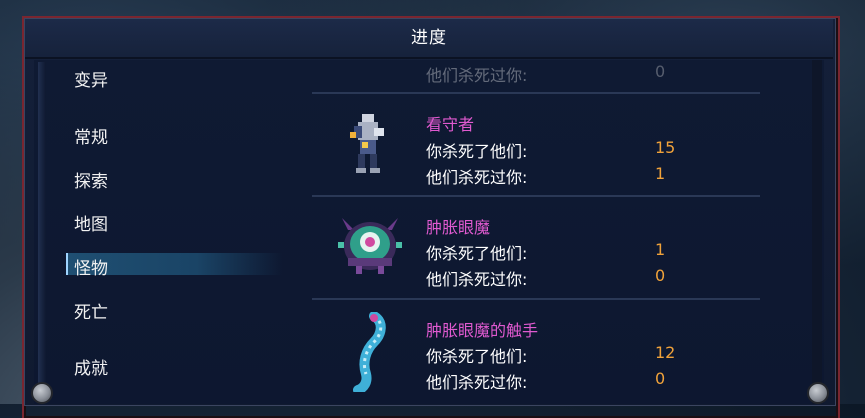  I want to click on killed-value: 12, so click(665, 352).